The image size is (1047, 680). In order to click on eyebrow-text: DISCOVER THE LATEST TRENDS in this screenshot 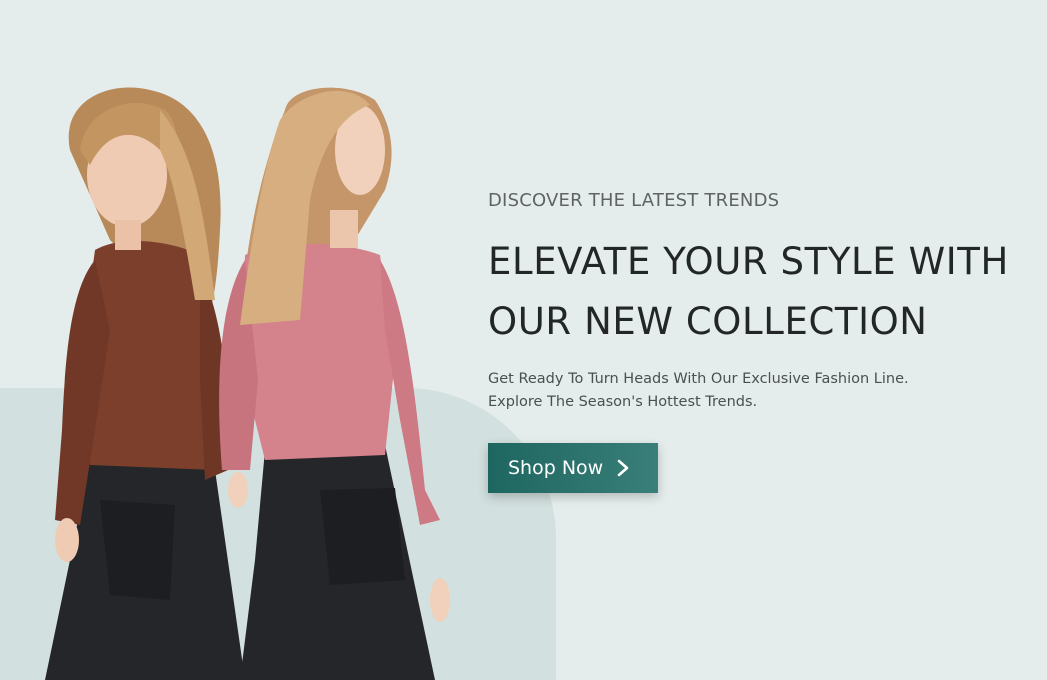, I will do `click(634, 200)`.